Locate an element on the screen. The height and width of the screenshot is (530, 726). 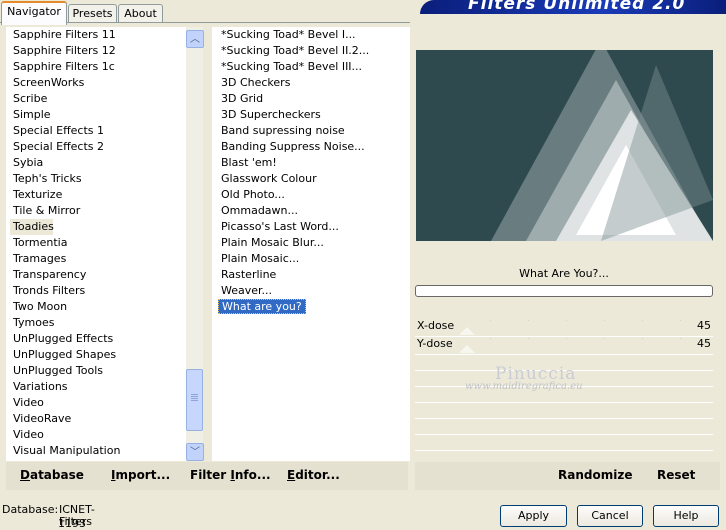
filter-item-label: Blast 'em! is located at coordinates (249, 162).